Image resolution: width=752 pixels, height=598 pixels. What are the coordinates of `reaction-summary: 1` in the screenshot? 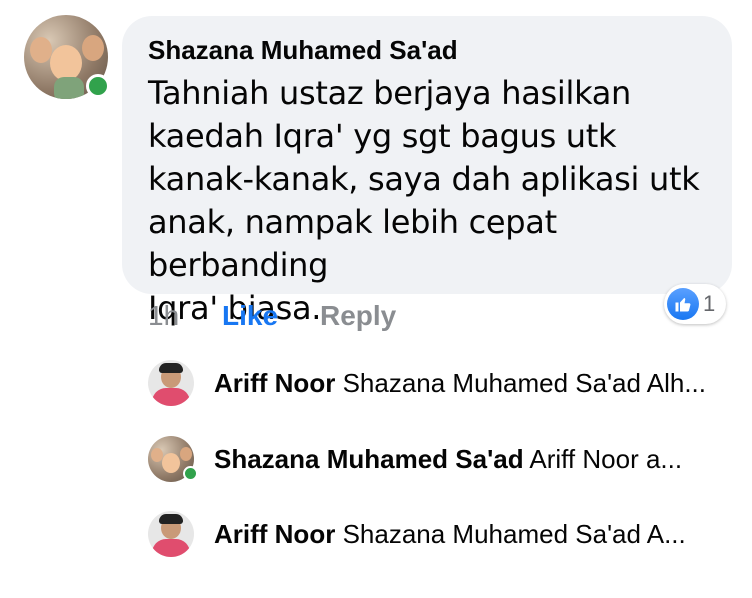 It's located at (695, 304).